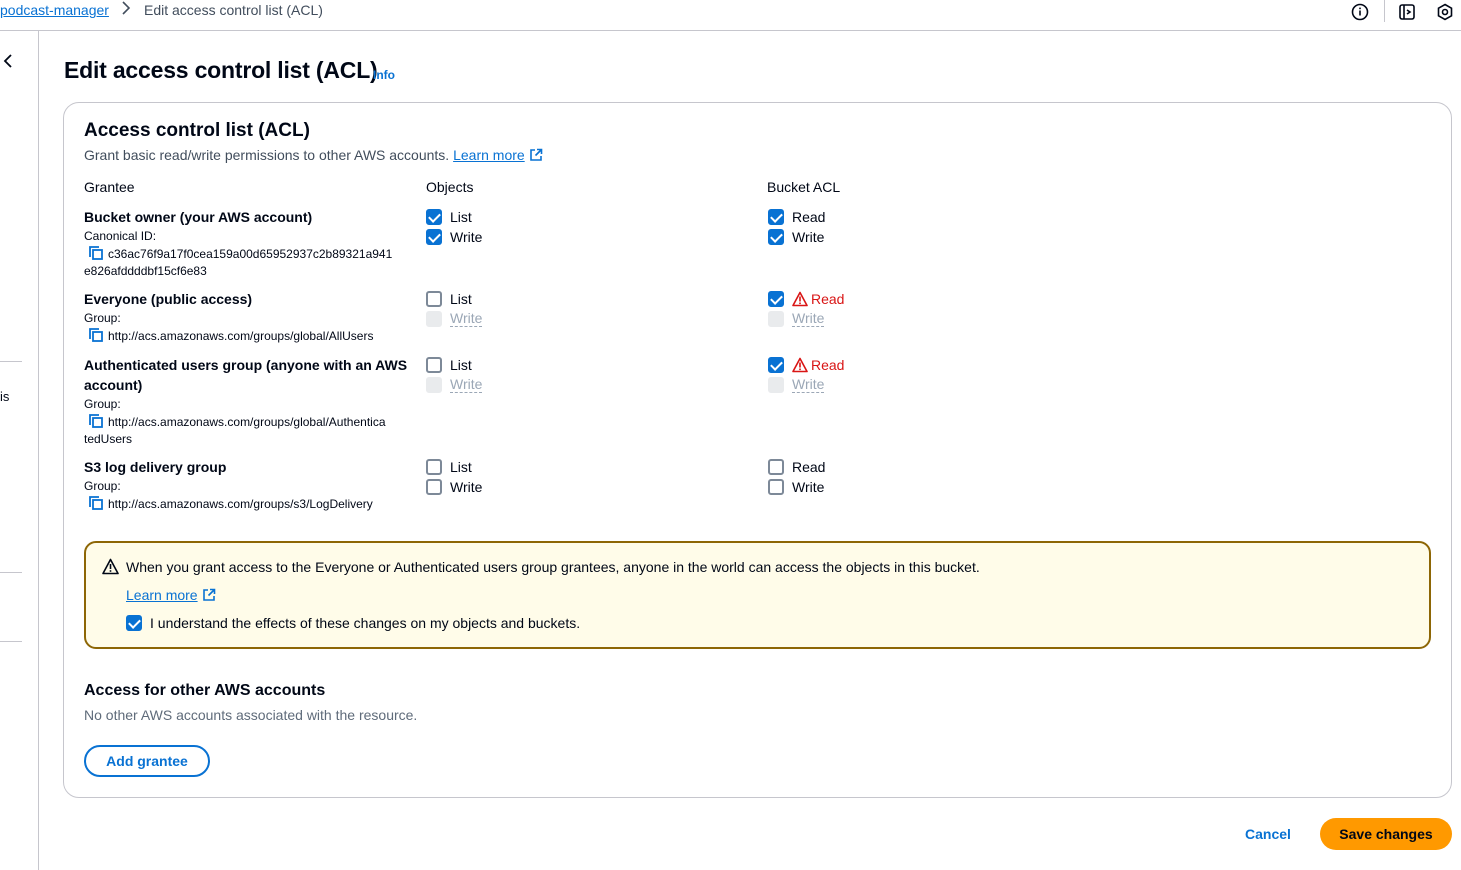 The image size is (1461, 870). I want to click on column-header-bucket-acl: Bucket ACL, so click(804, 187).